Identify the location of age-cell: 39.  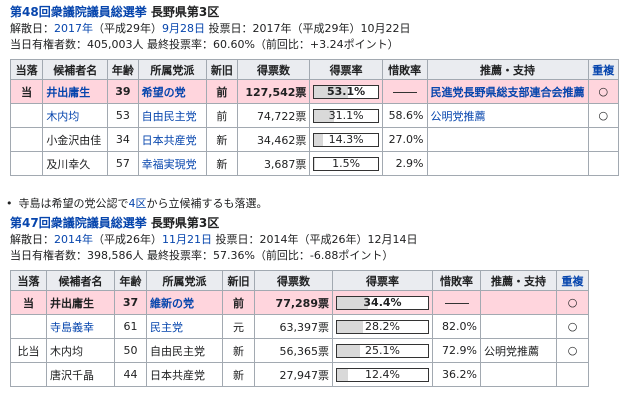
(123, 91).